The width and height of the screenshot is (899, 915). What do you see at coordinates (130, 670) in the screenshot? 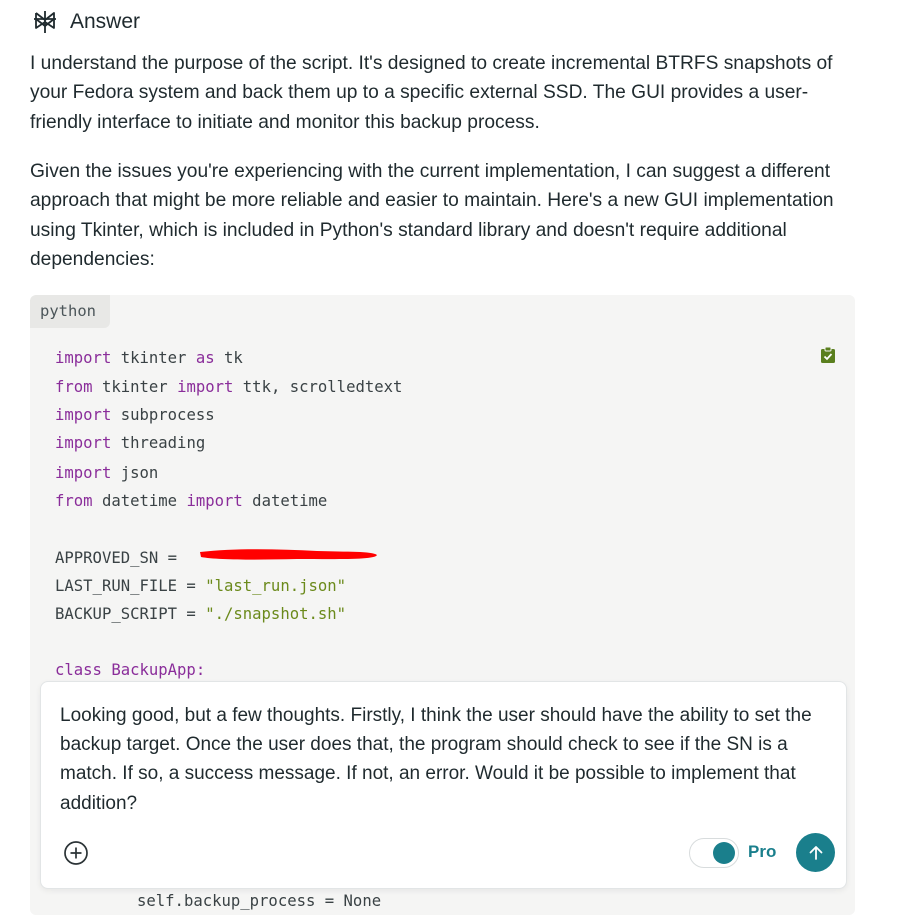
I see `code-line: class BackupApp:` at bounding box center [130, 670].